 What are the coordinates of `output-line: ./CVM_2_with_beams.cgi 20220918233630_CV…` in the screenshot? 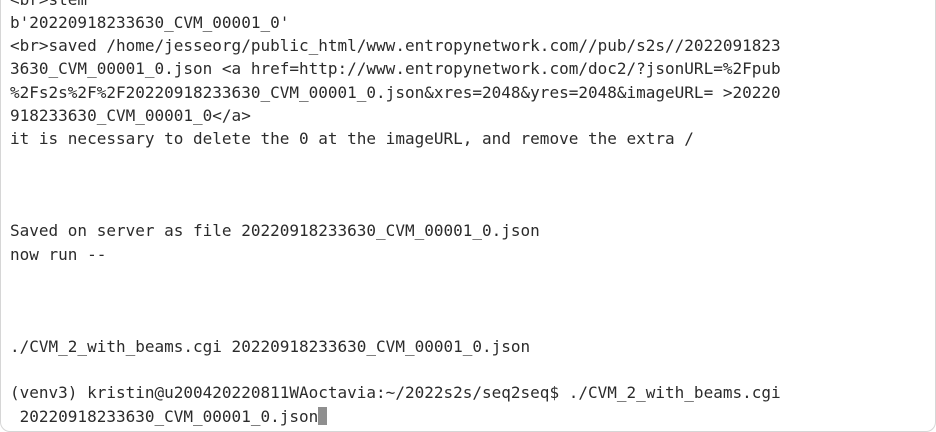 It's located at (270, 347).